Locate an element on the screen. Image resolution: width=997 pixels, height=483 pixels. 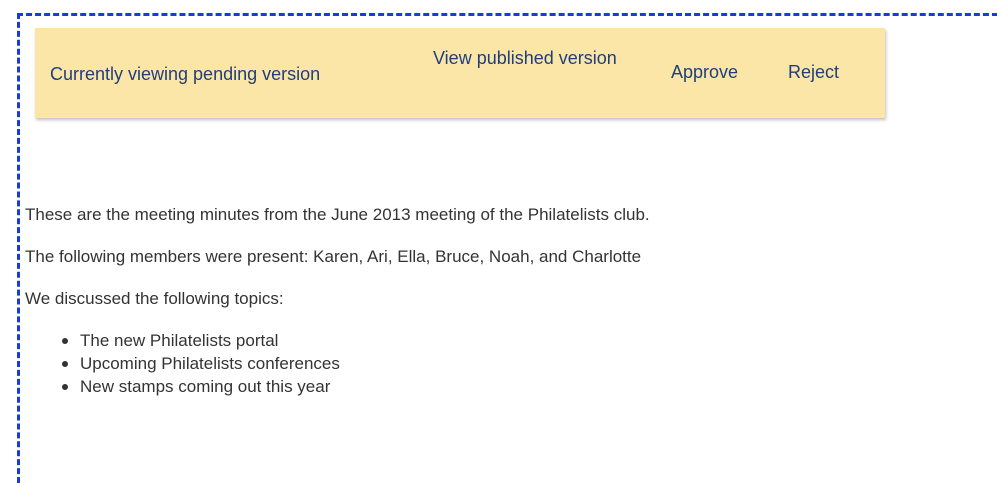
view-published-version-link: View published version is located at coordinates (528, 58).